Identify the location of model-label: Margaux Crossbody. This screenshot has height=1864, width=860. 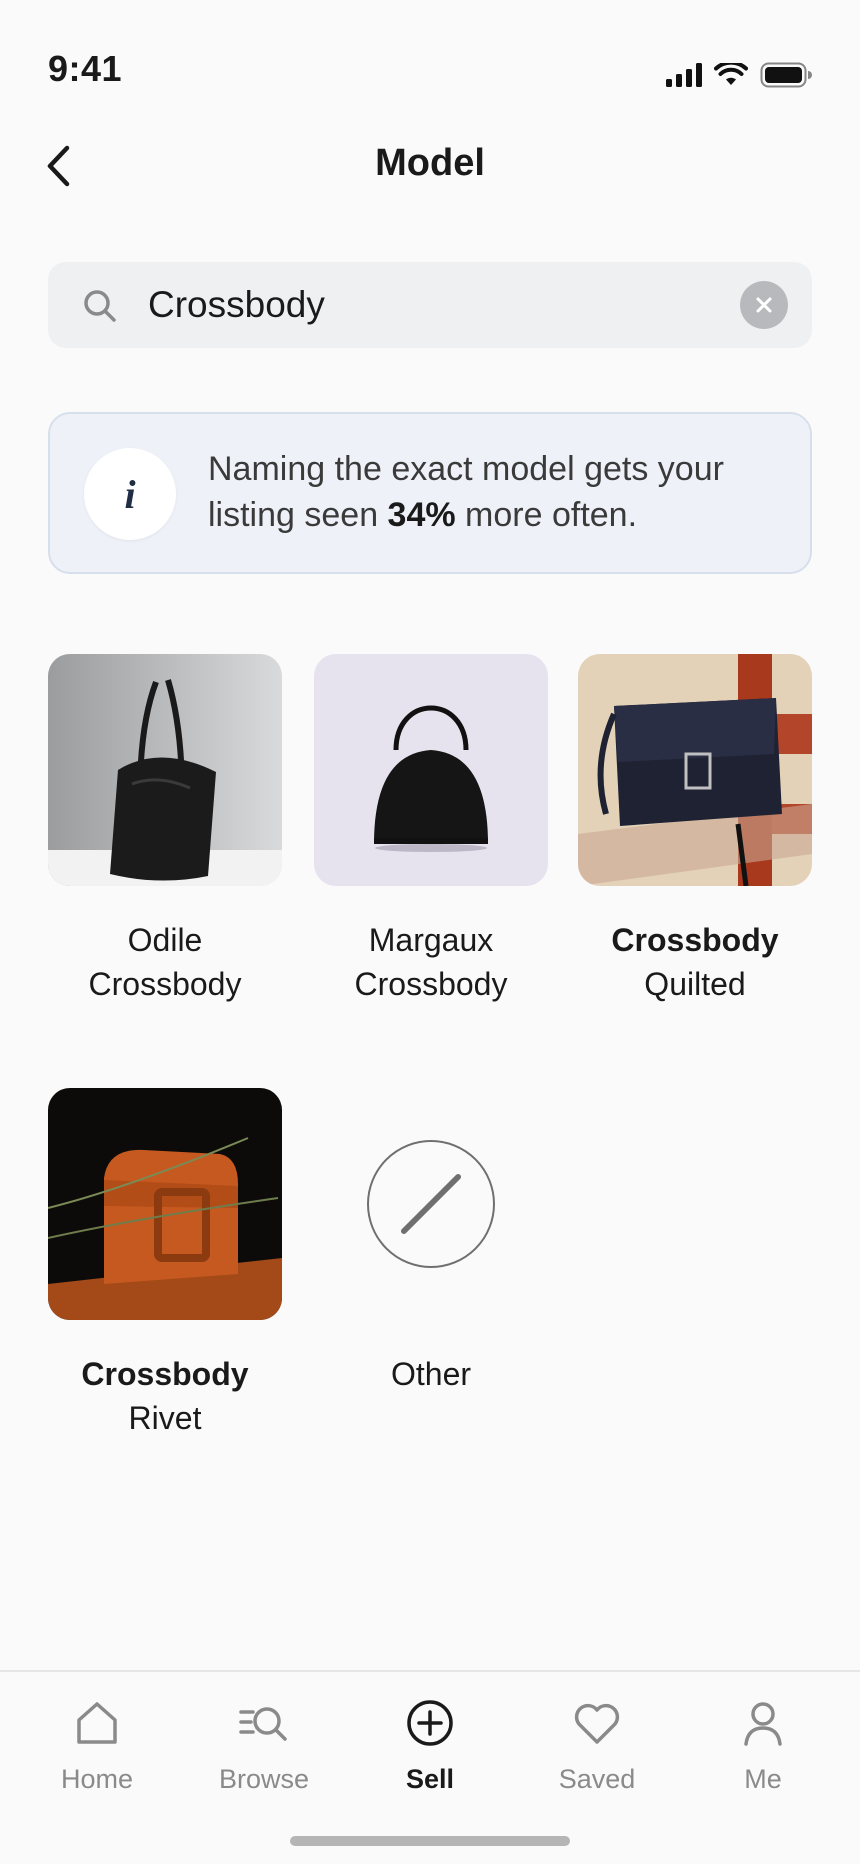
(431, 962).